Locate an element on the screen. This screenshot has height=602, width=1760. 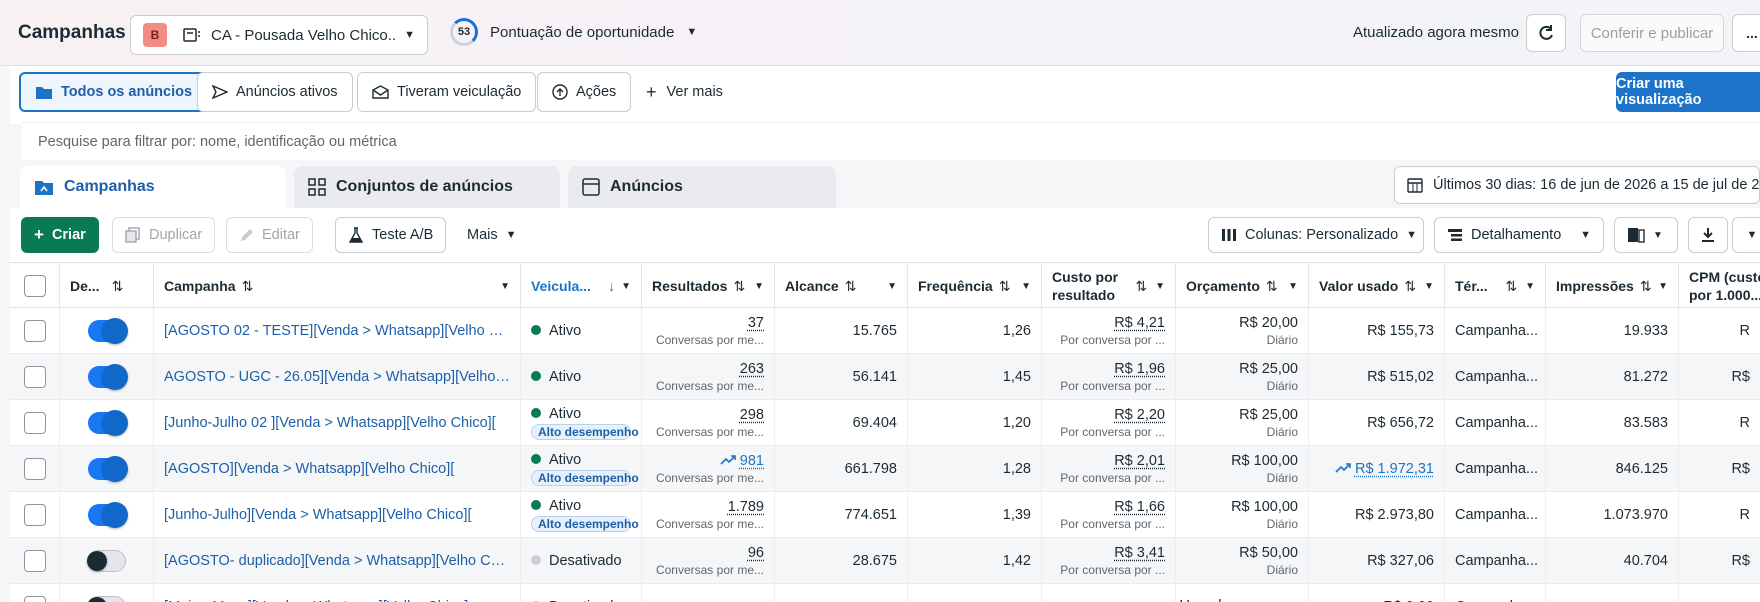
review-publish-button: Conferir e publicar is located at coordinates (1652, 33).